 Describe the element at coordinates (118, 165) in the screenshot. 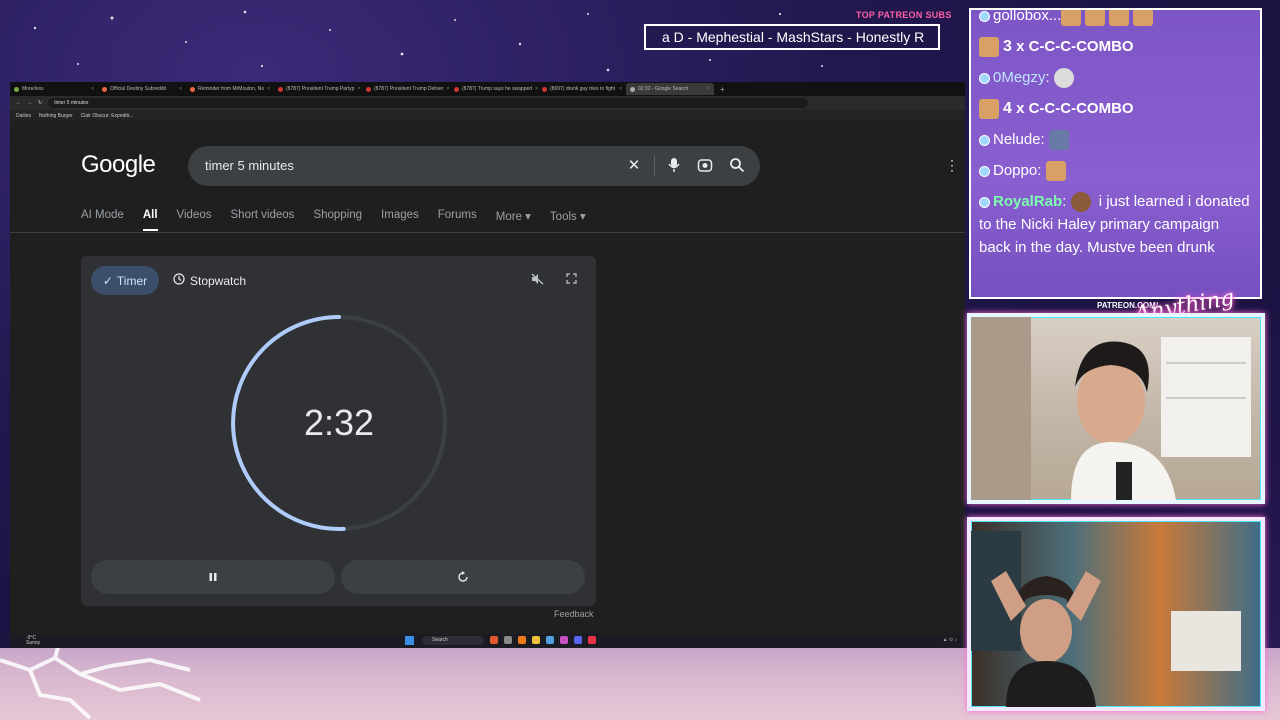

I see `google-logo: Google` at that location.